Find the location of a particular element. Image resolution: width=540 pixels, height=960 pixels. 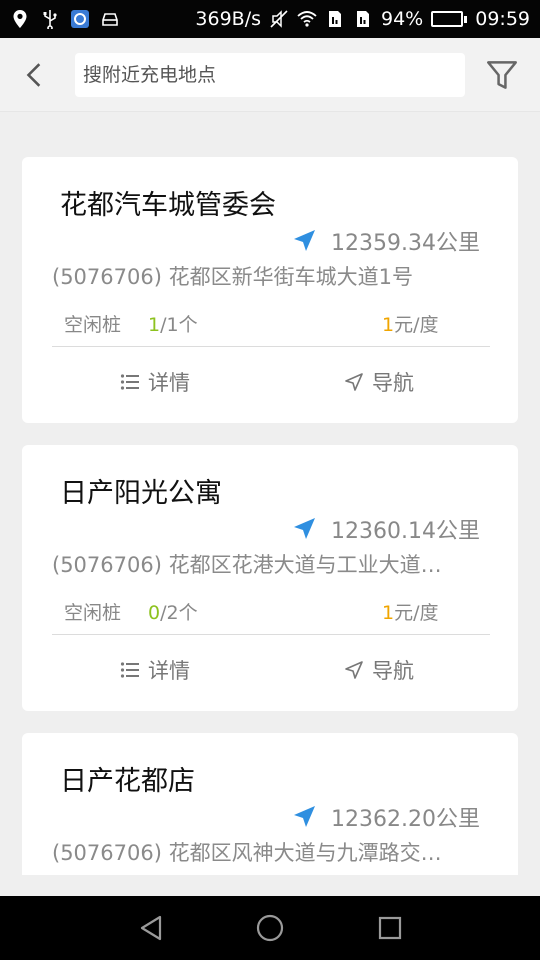

station-stats: 空闲桩 1/1个 1元/度 is located at coordinates (264, 323).